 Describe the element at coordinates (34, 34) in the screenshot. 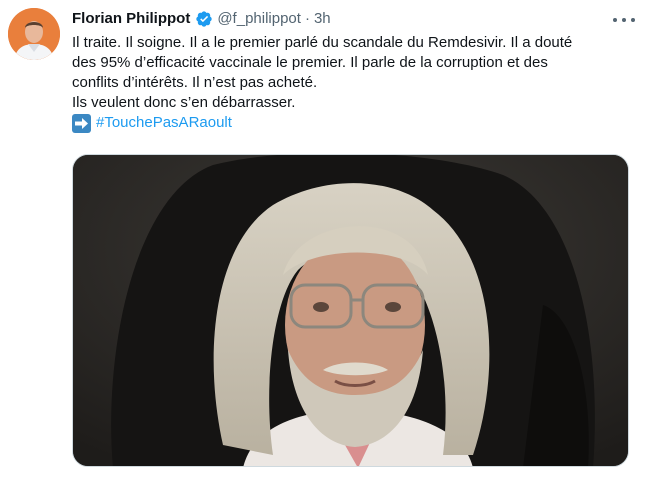

I see `avatar` at that location.